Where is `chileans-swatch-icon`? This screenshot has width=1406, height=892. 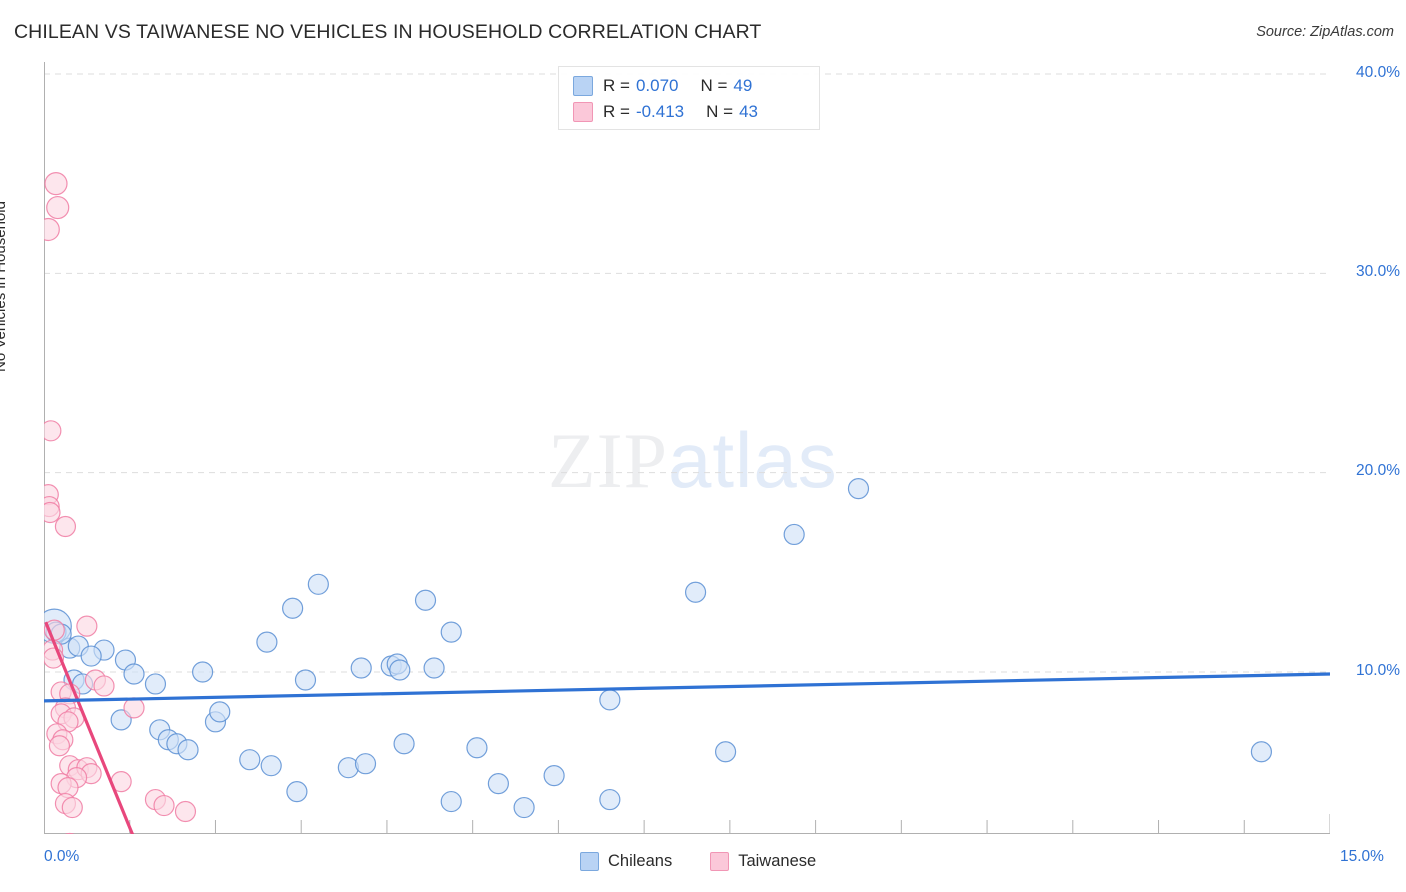 chileans-swatch-icon is located at coordinates (583, 86).